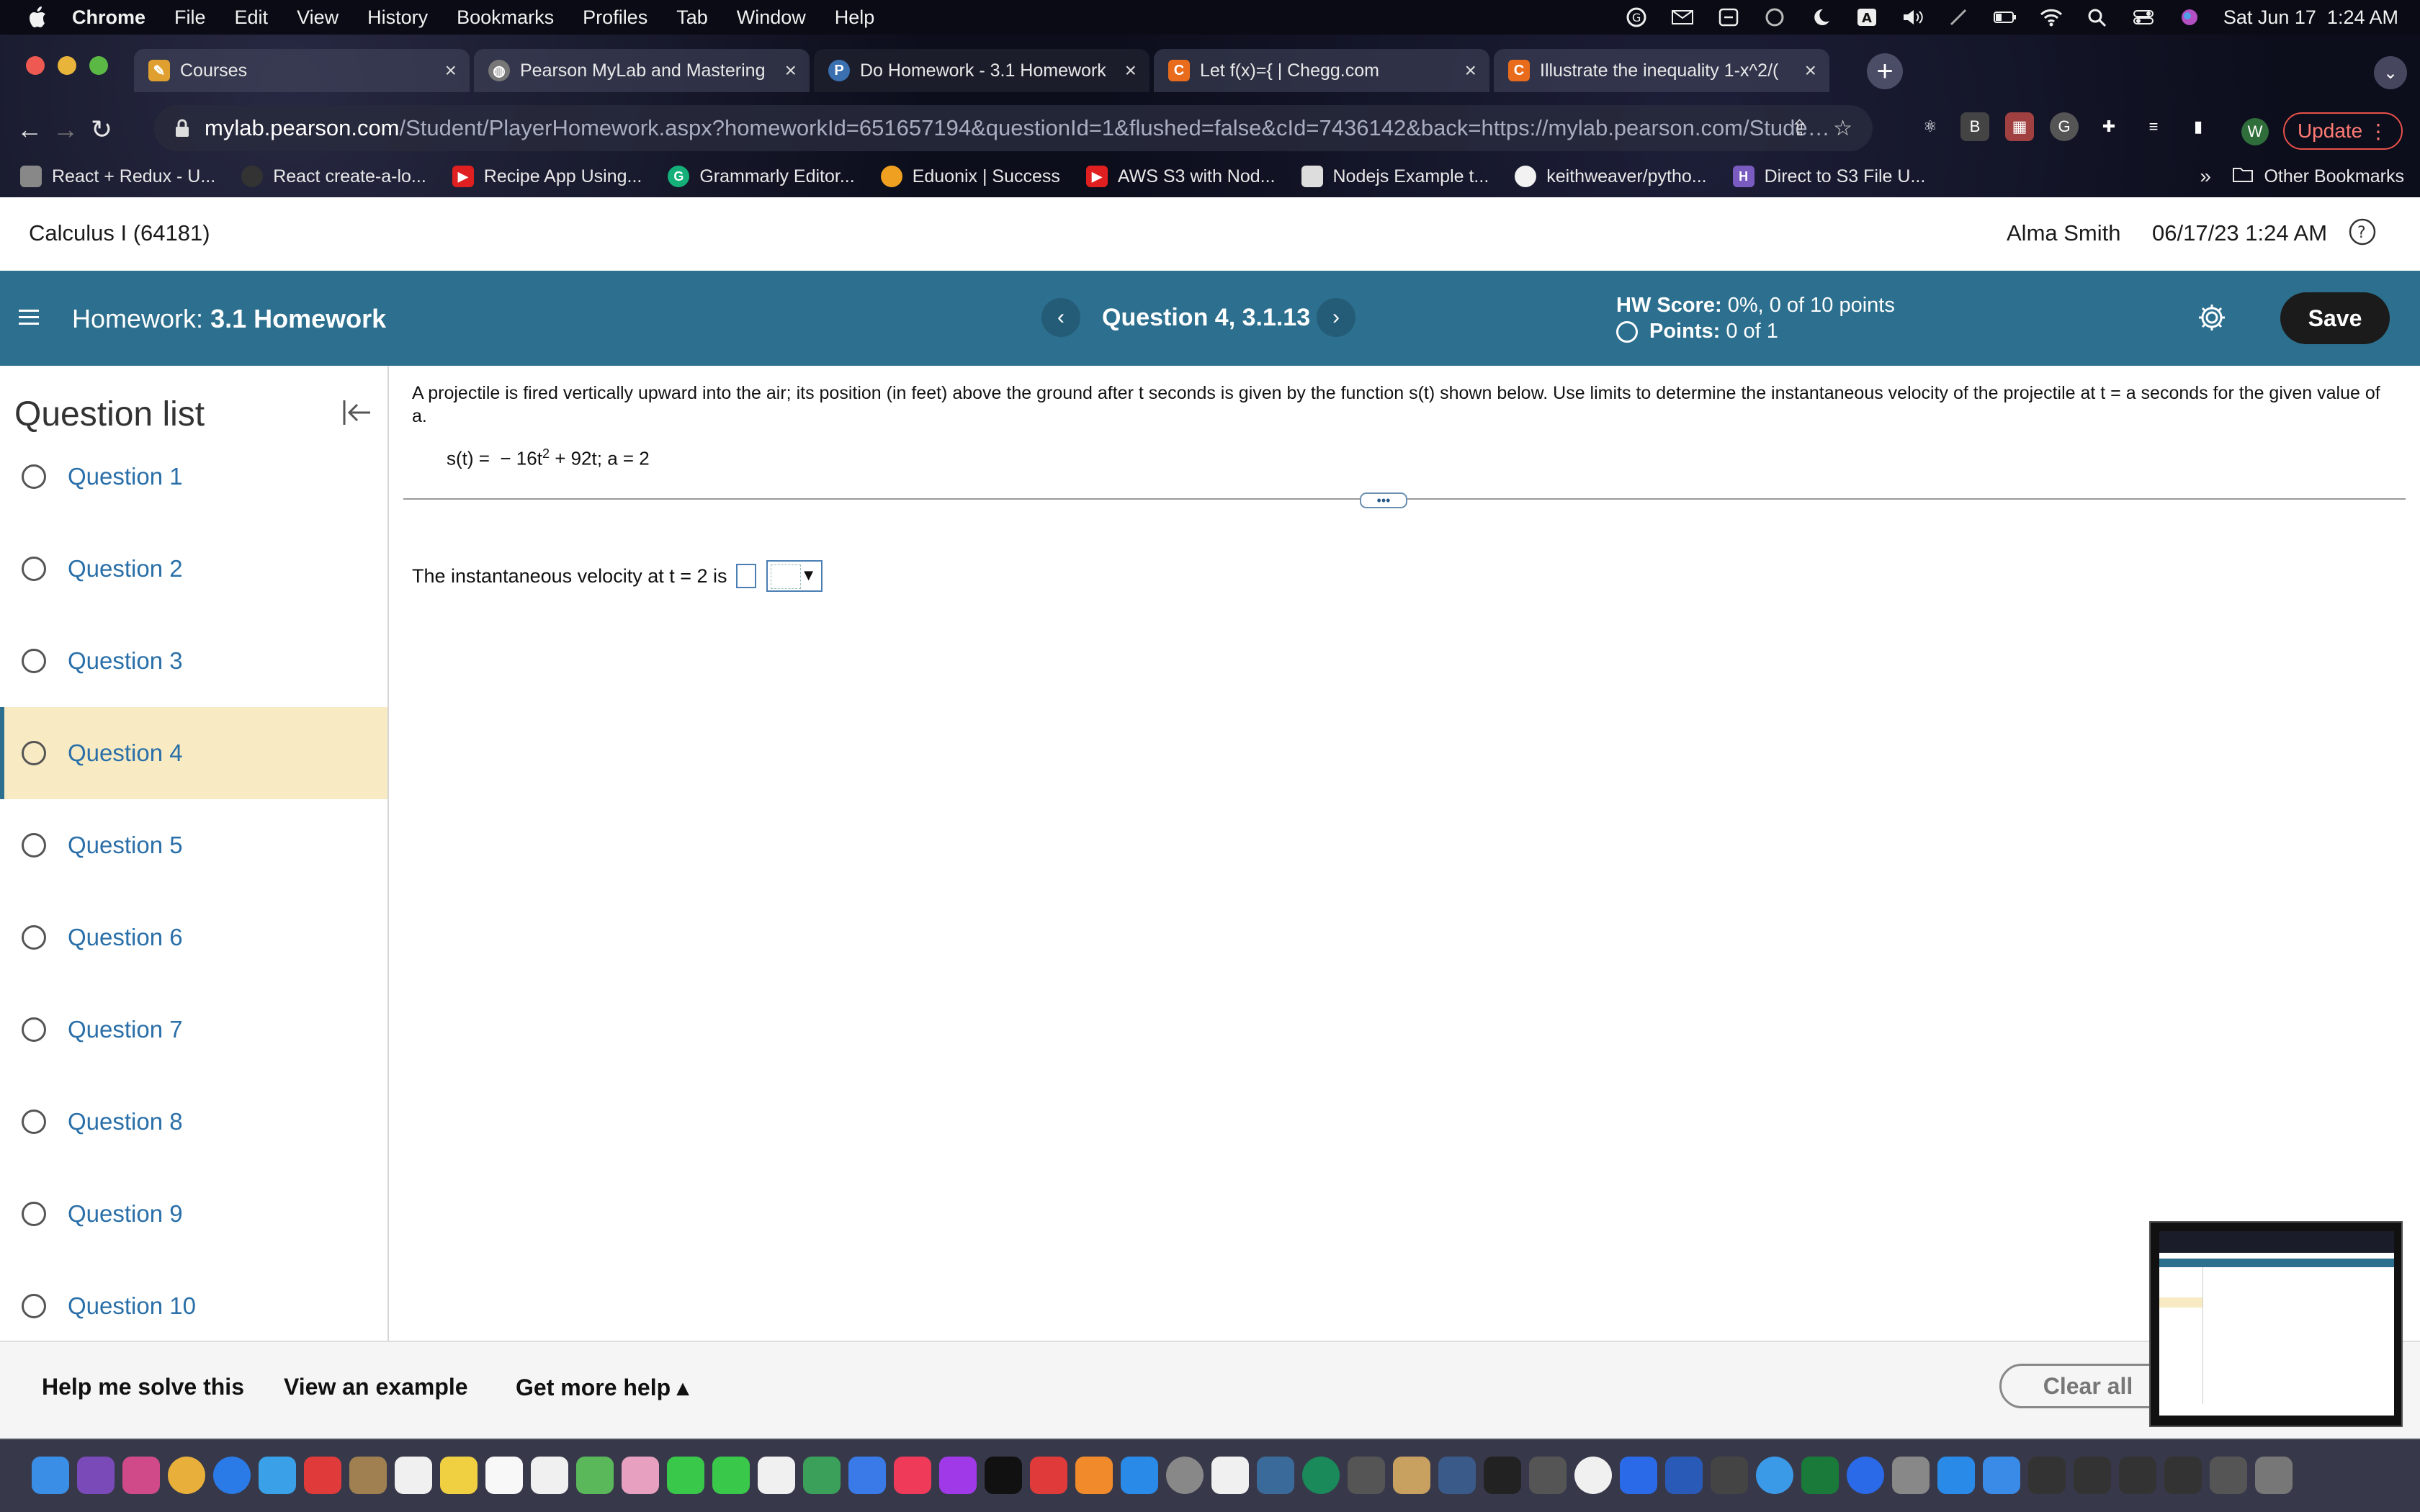 The image size is (2420, 1512). What do you see at coordinates (1911, 1475) in the screenshot?
I see `preview-icon` at bounding box center [1911, 1475].